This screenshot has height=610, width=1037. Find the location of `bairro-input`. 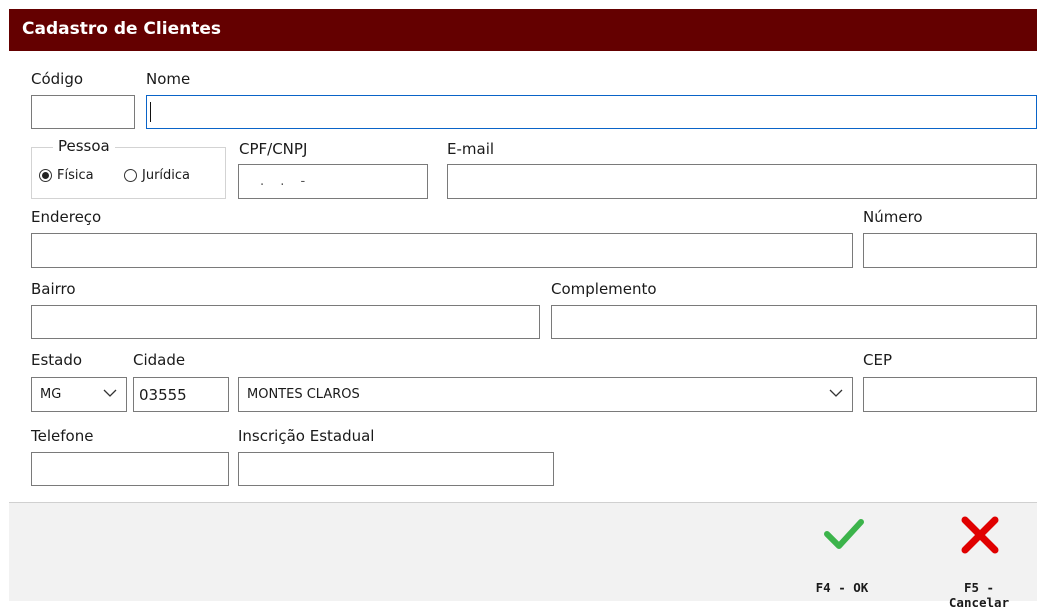

bairro-input is located at coordinates (285, 322).